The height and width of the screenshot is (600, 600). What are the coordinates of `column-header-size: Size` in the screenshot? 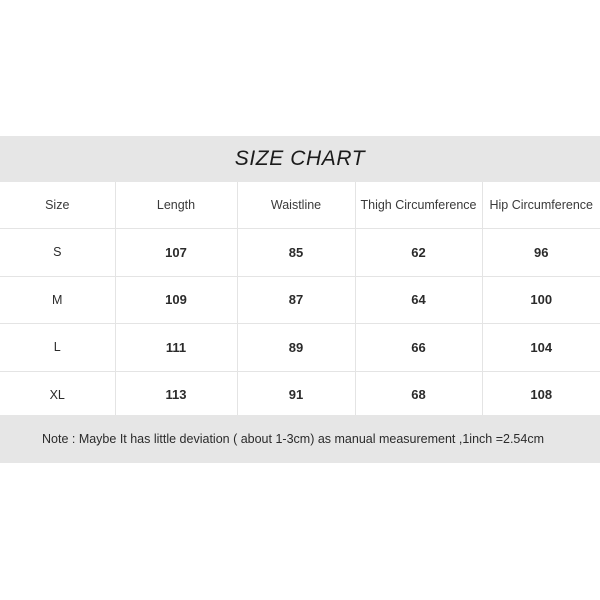 It's located at (58, 205).